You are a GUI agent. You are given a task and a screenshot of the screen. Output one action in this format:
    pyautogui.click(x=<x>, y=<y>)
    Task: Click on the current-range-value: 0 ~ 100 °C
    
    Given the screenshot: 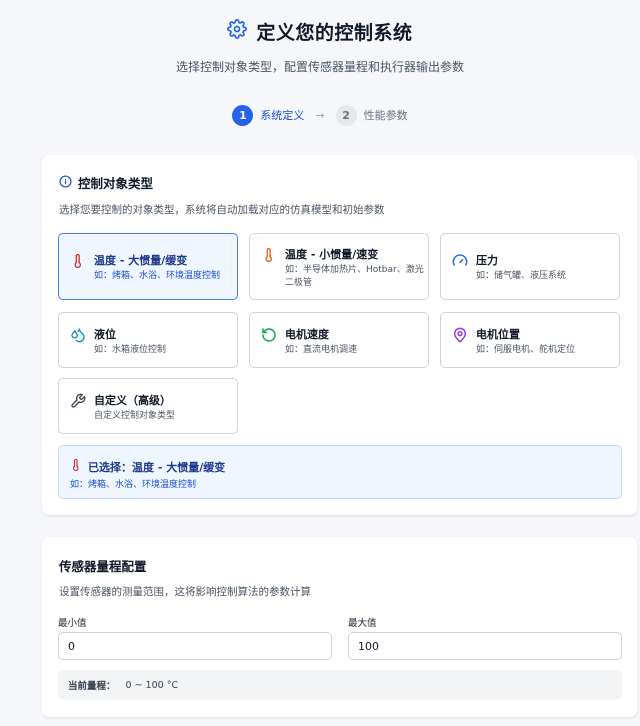 What is the action you would take?
    pyautogui.click(x=152, y=685)
    